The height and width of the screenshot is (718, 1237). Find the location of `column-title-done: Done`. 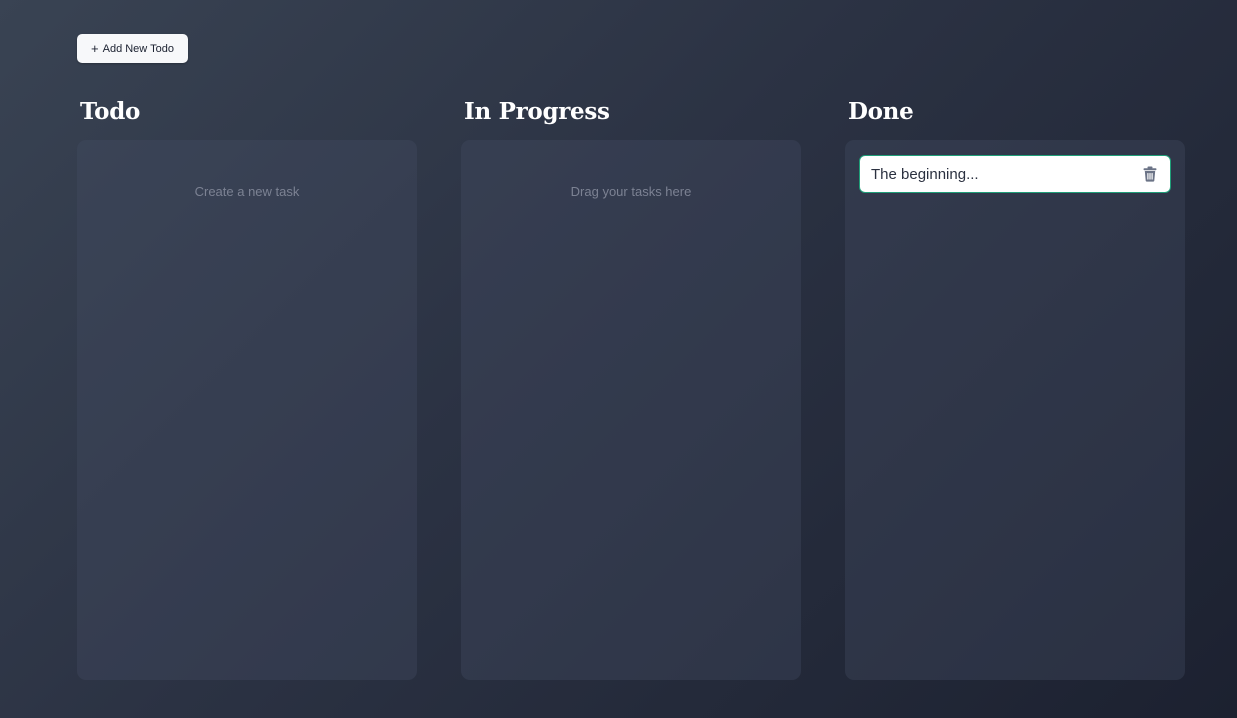

column-title-done: Done is located at coordinates (881, 111).